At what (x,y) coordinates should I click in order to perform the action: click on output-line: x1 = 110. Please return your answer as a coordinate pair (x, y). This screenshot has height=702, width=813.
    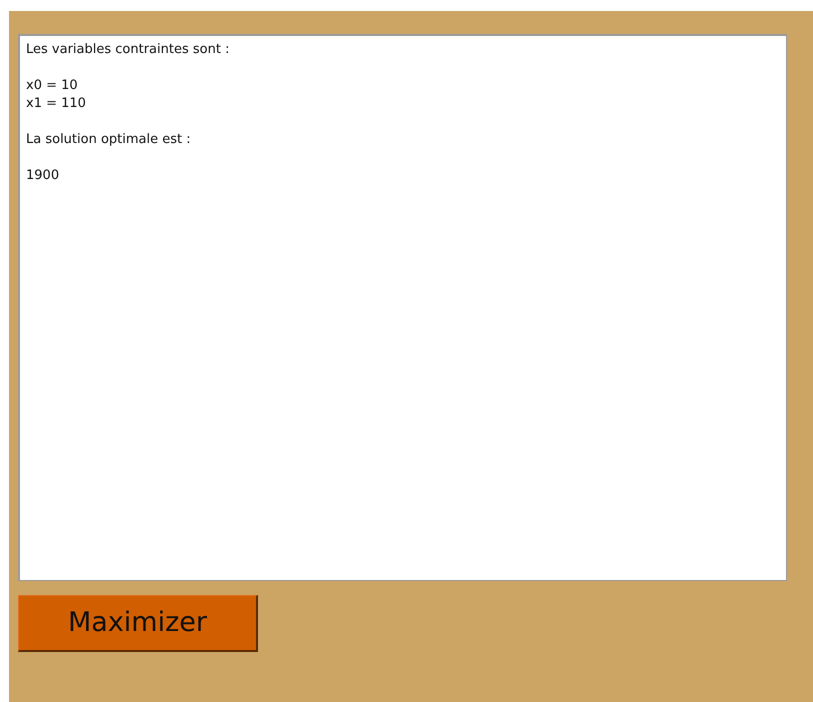
    Looking at the image, I should click on (56, 104).